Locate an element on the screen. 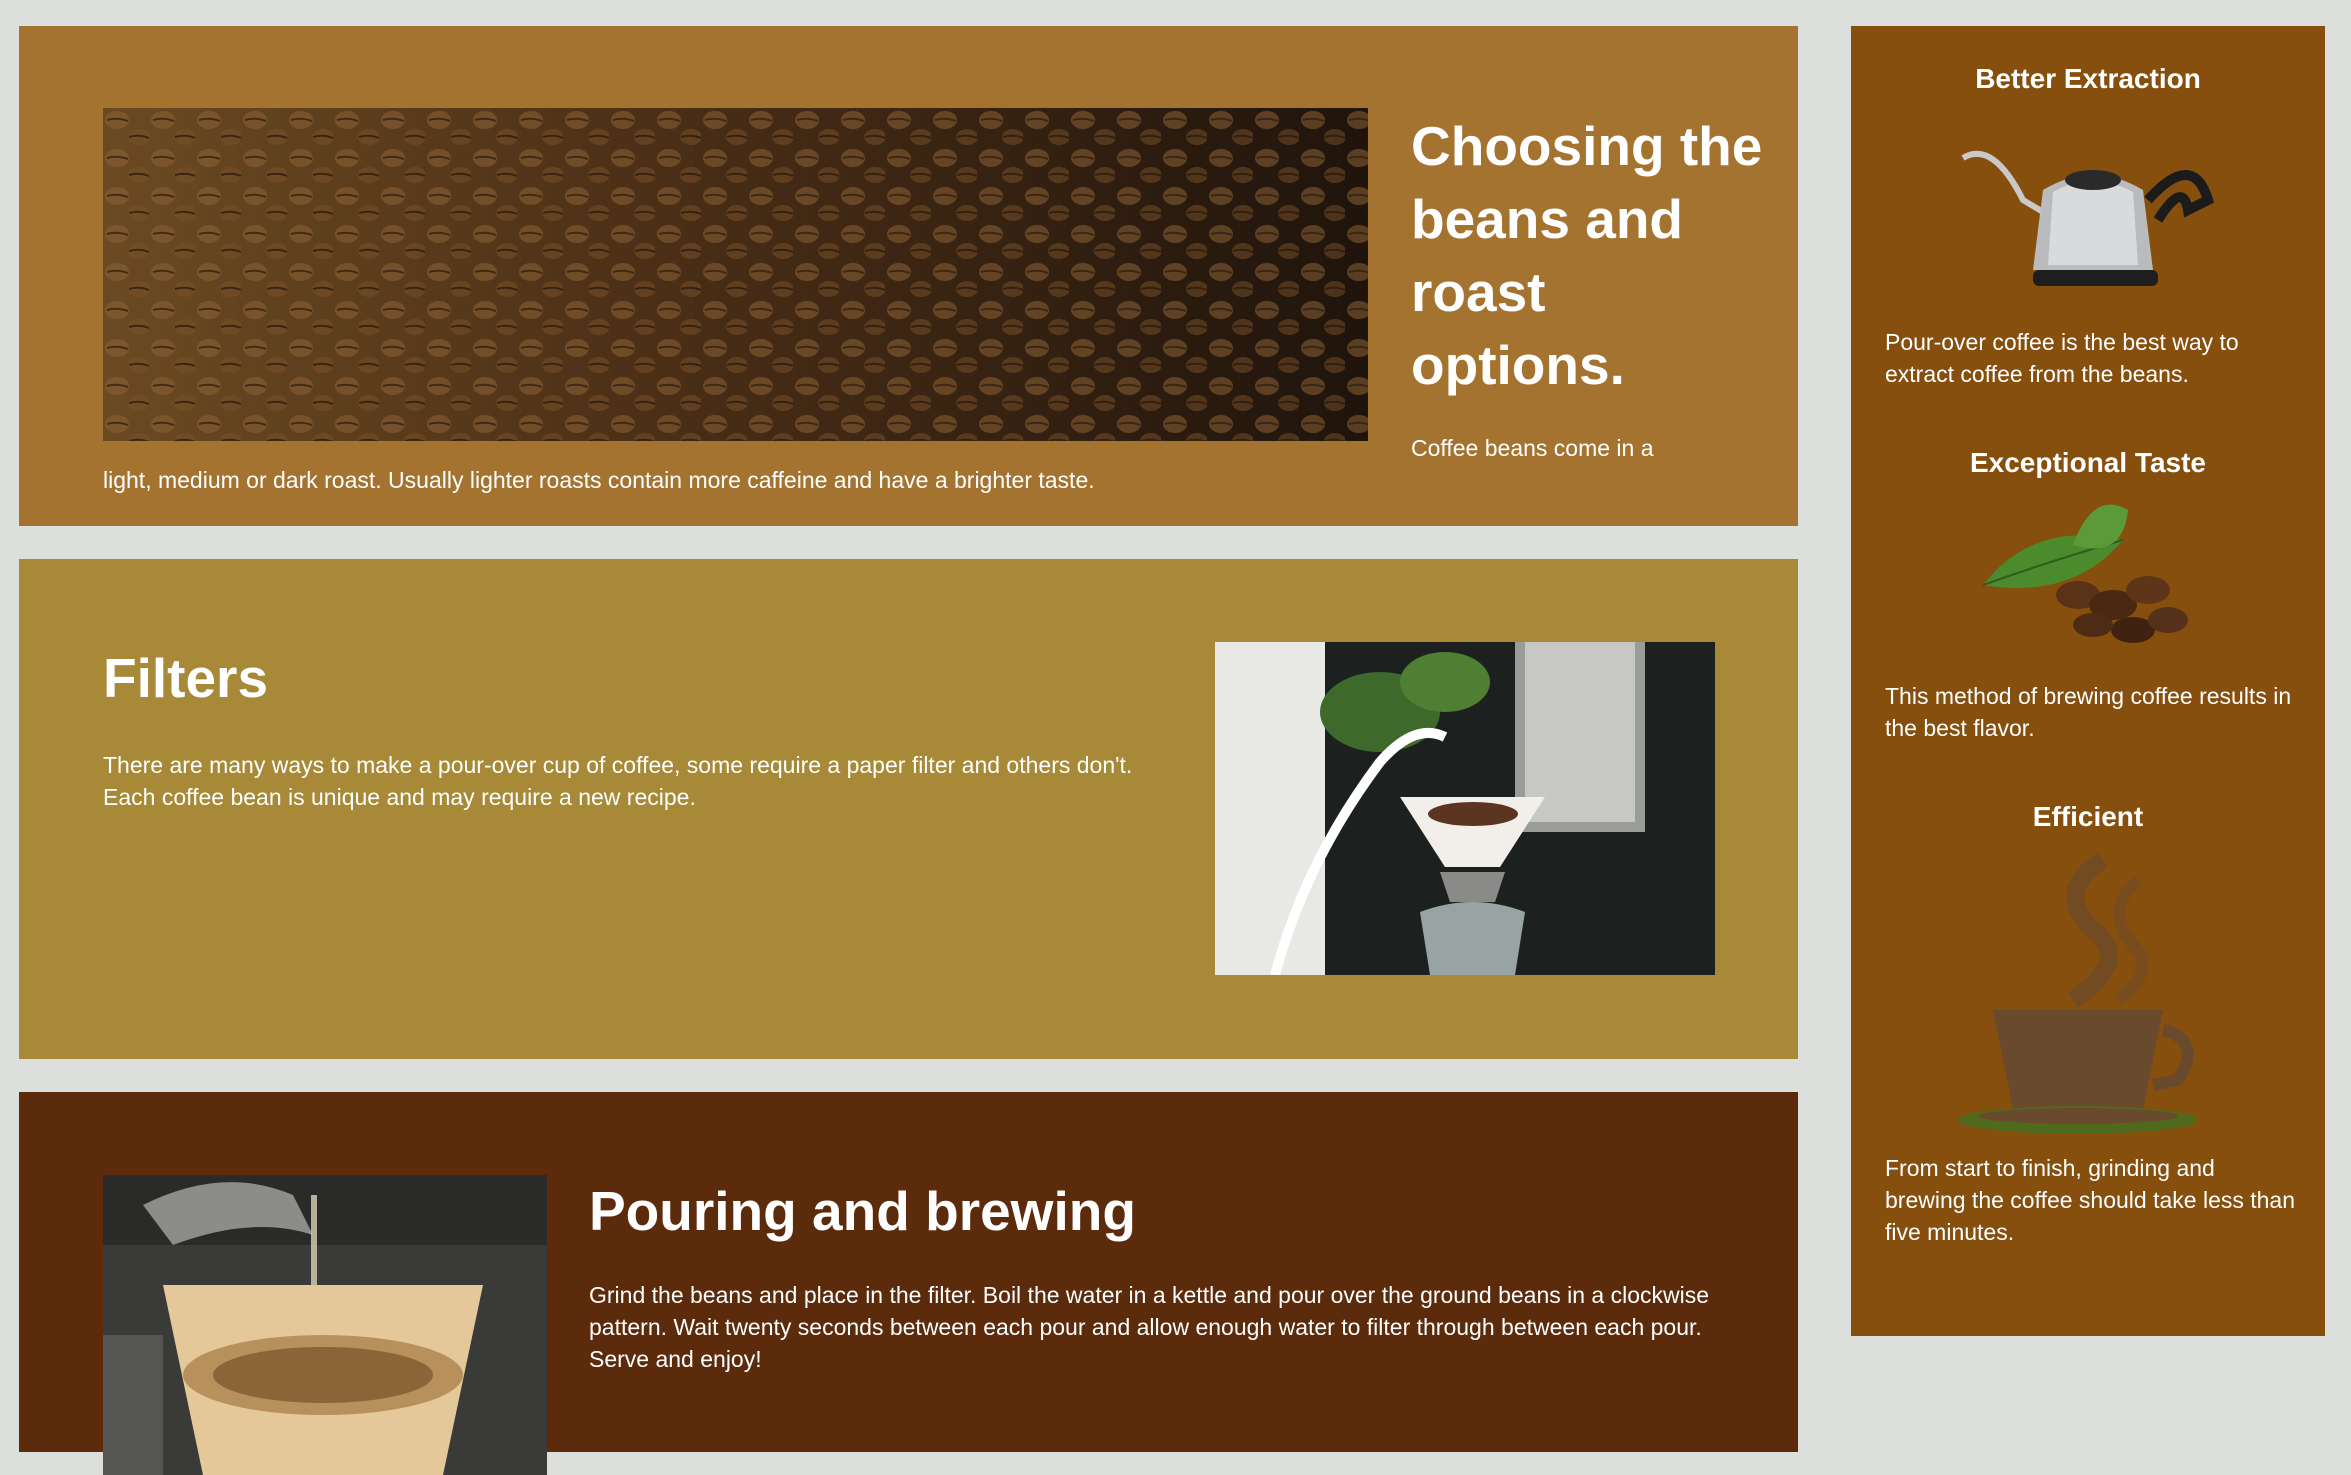 Image resolution: width=2351 pixels, height=1475 pixels. coffee-beans-leaf-icon is located at coordinates (2088, 580).